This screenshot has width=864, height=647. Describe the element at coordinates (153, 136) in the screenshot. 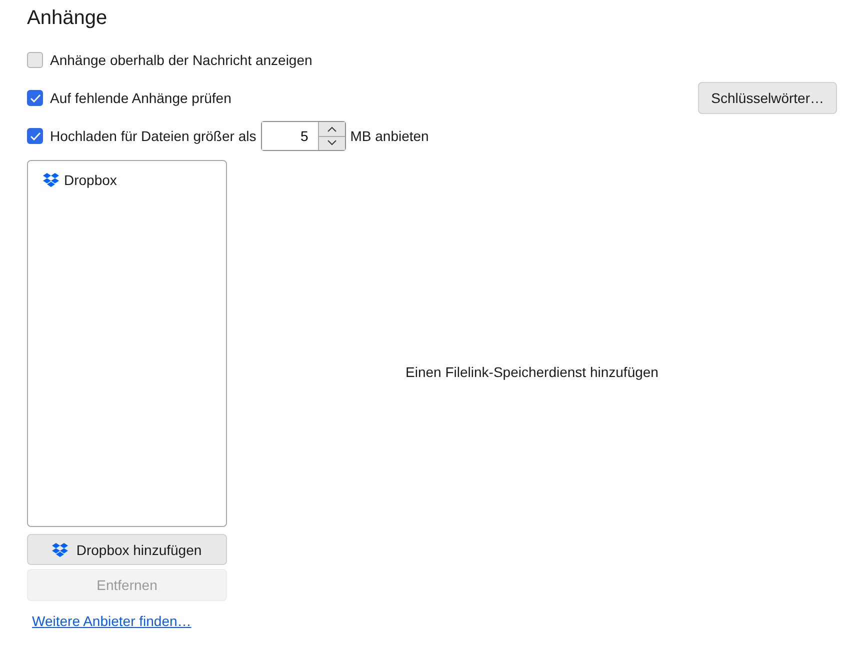

I see `checkbox-label: Hochladen für Dateien größer als` at that location.